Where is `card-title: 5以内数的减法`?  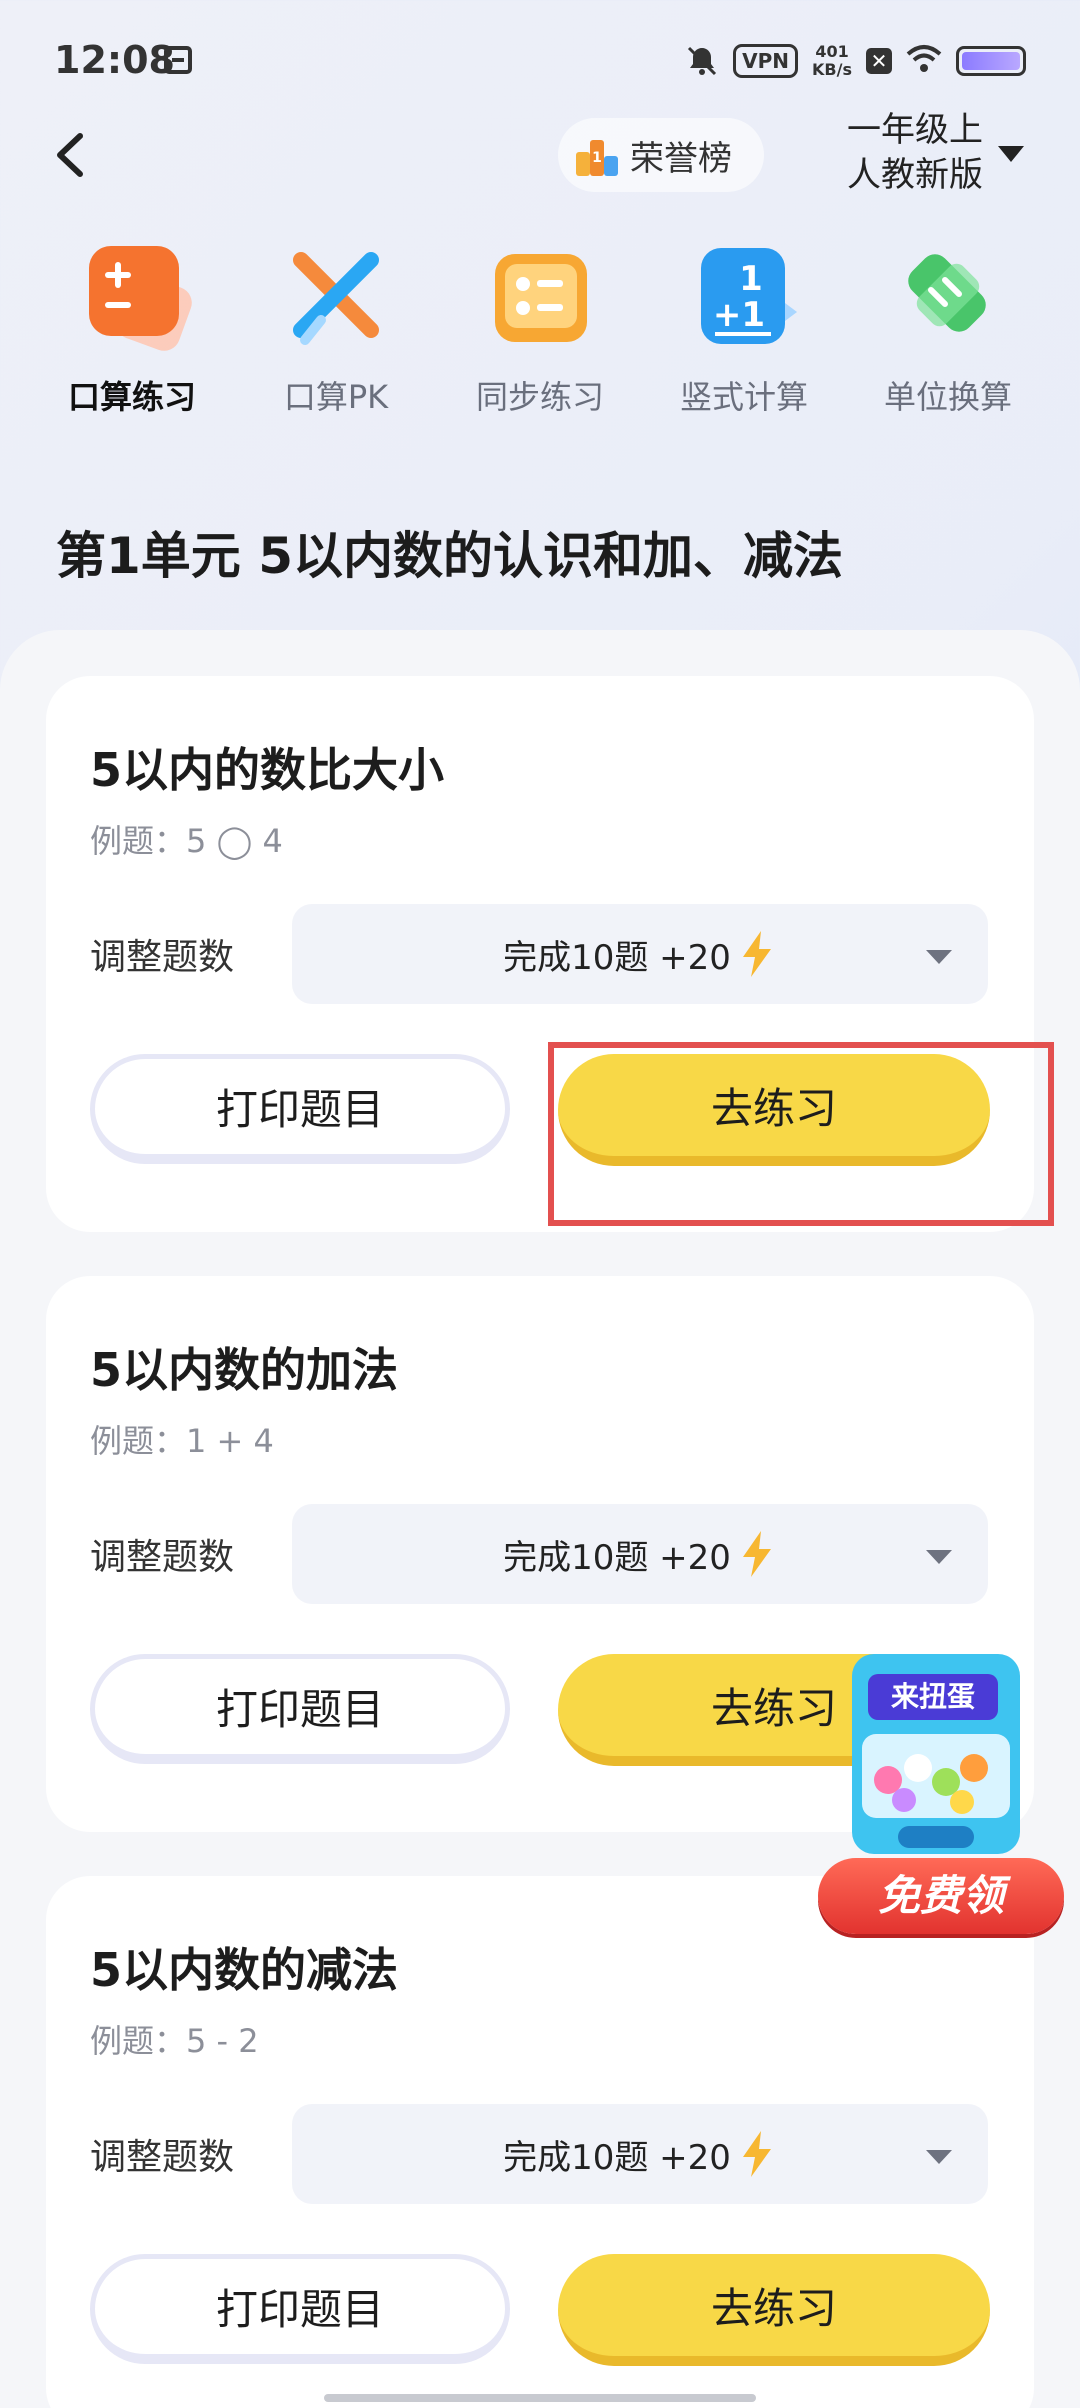 card-title: 5以内数的减法 is located at coordinates (244, 1970).